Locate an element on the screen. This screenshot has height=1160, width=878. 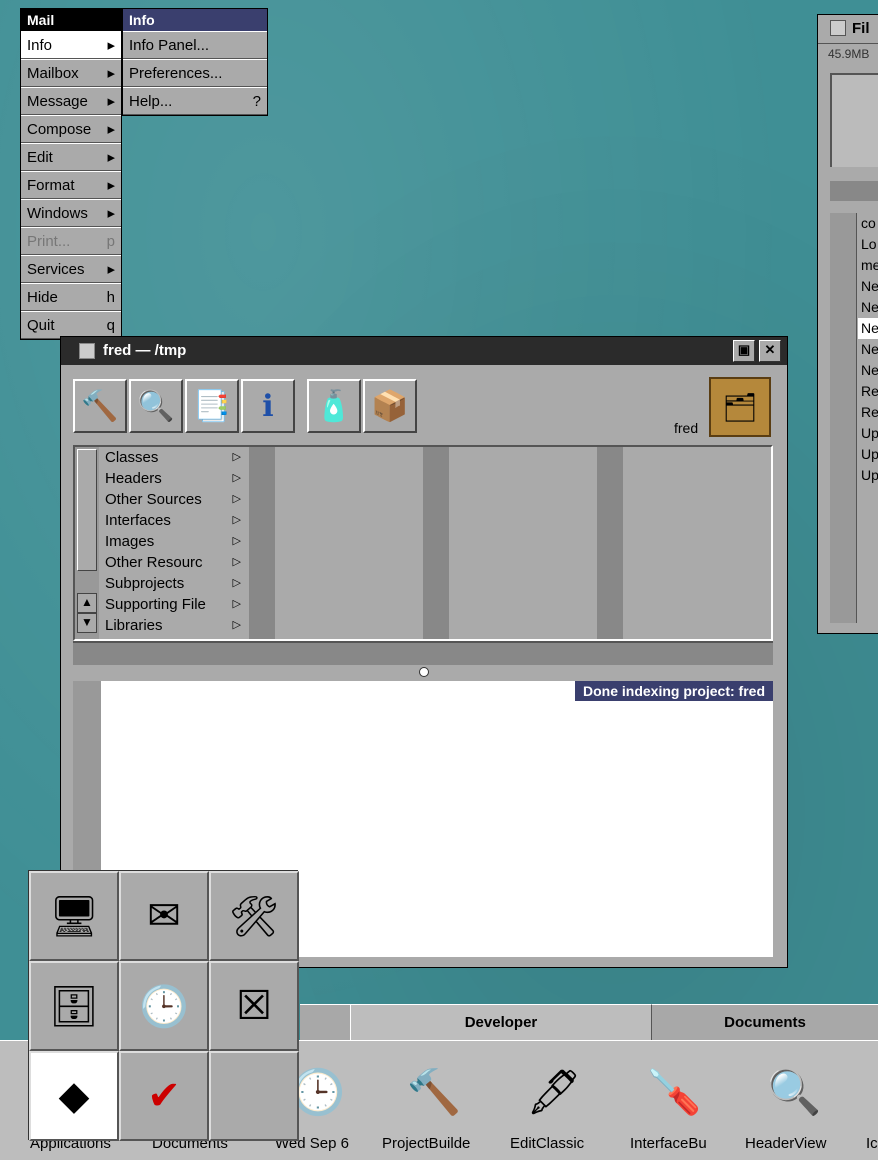
file-window-title: Fil is located at coordinates (861, 28).